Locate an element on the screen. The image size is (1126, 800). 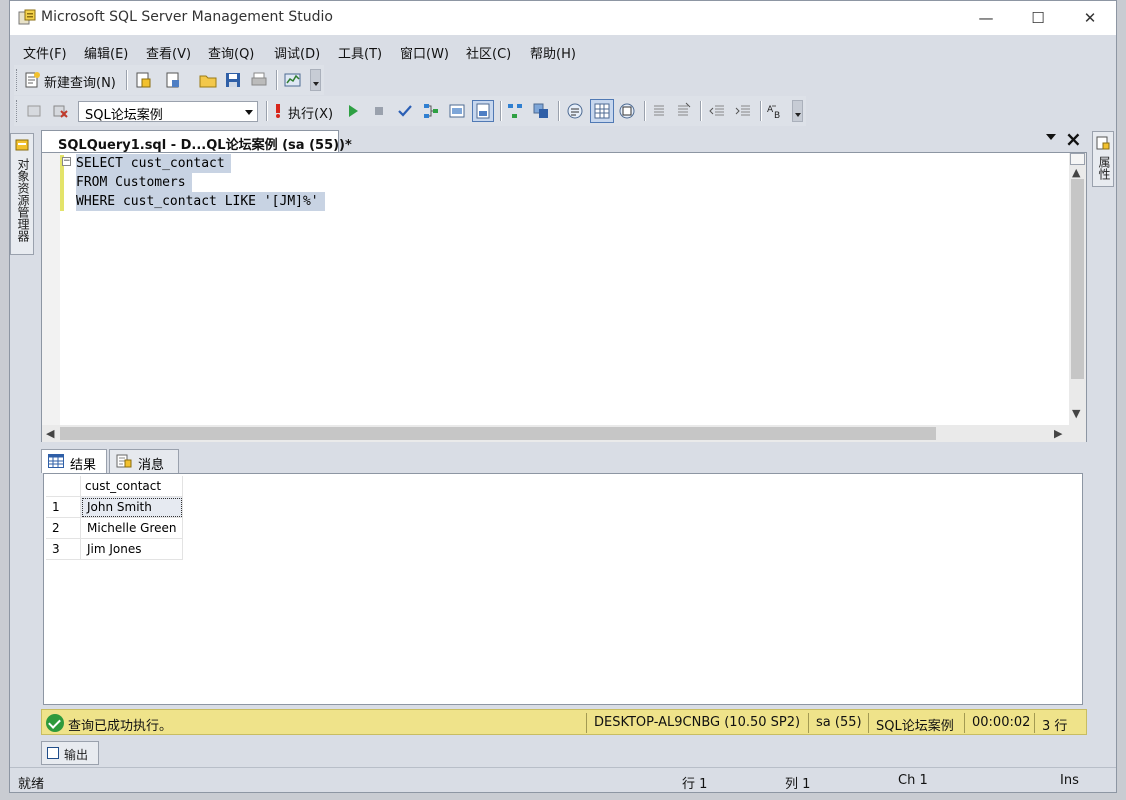
new-file-icon is located at coordinates (143, 80).